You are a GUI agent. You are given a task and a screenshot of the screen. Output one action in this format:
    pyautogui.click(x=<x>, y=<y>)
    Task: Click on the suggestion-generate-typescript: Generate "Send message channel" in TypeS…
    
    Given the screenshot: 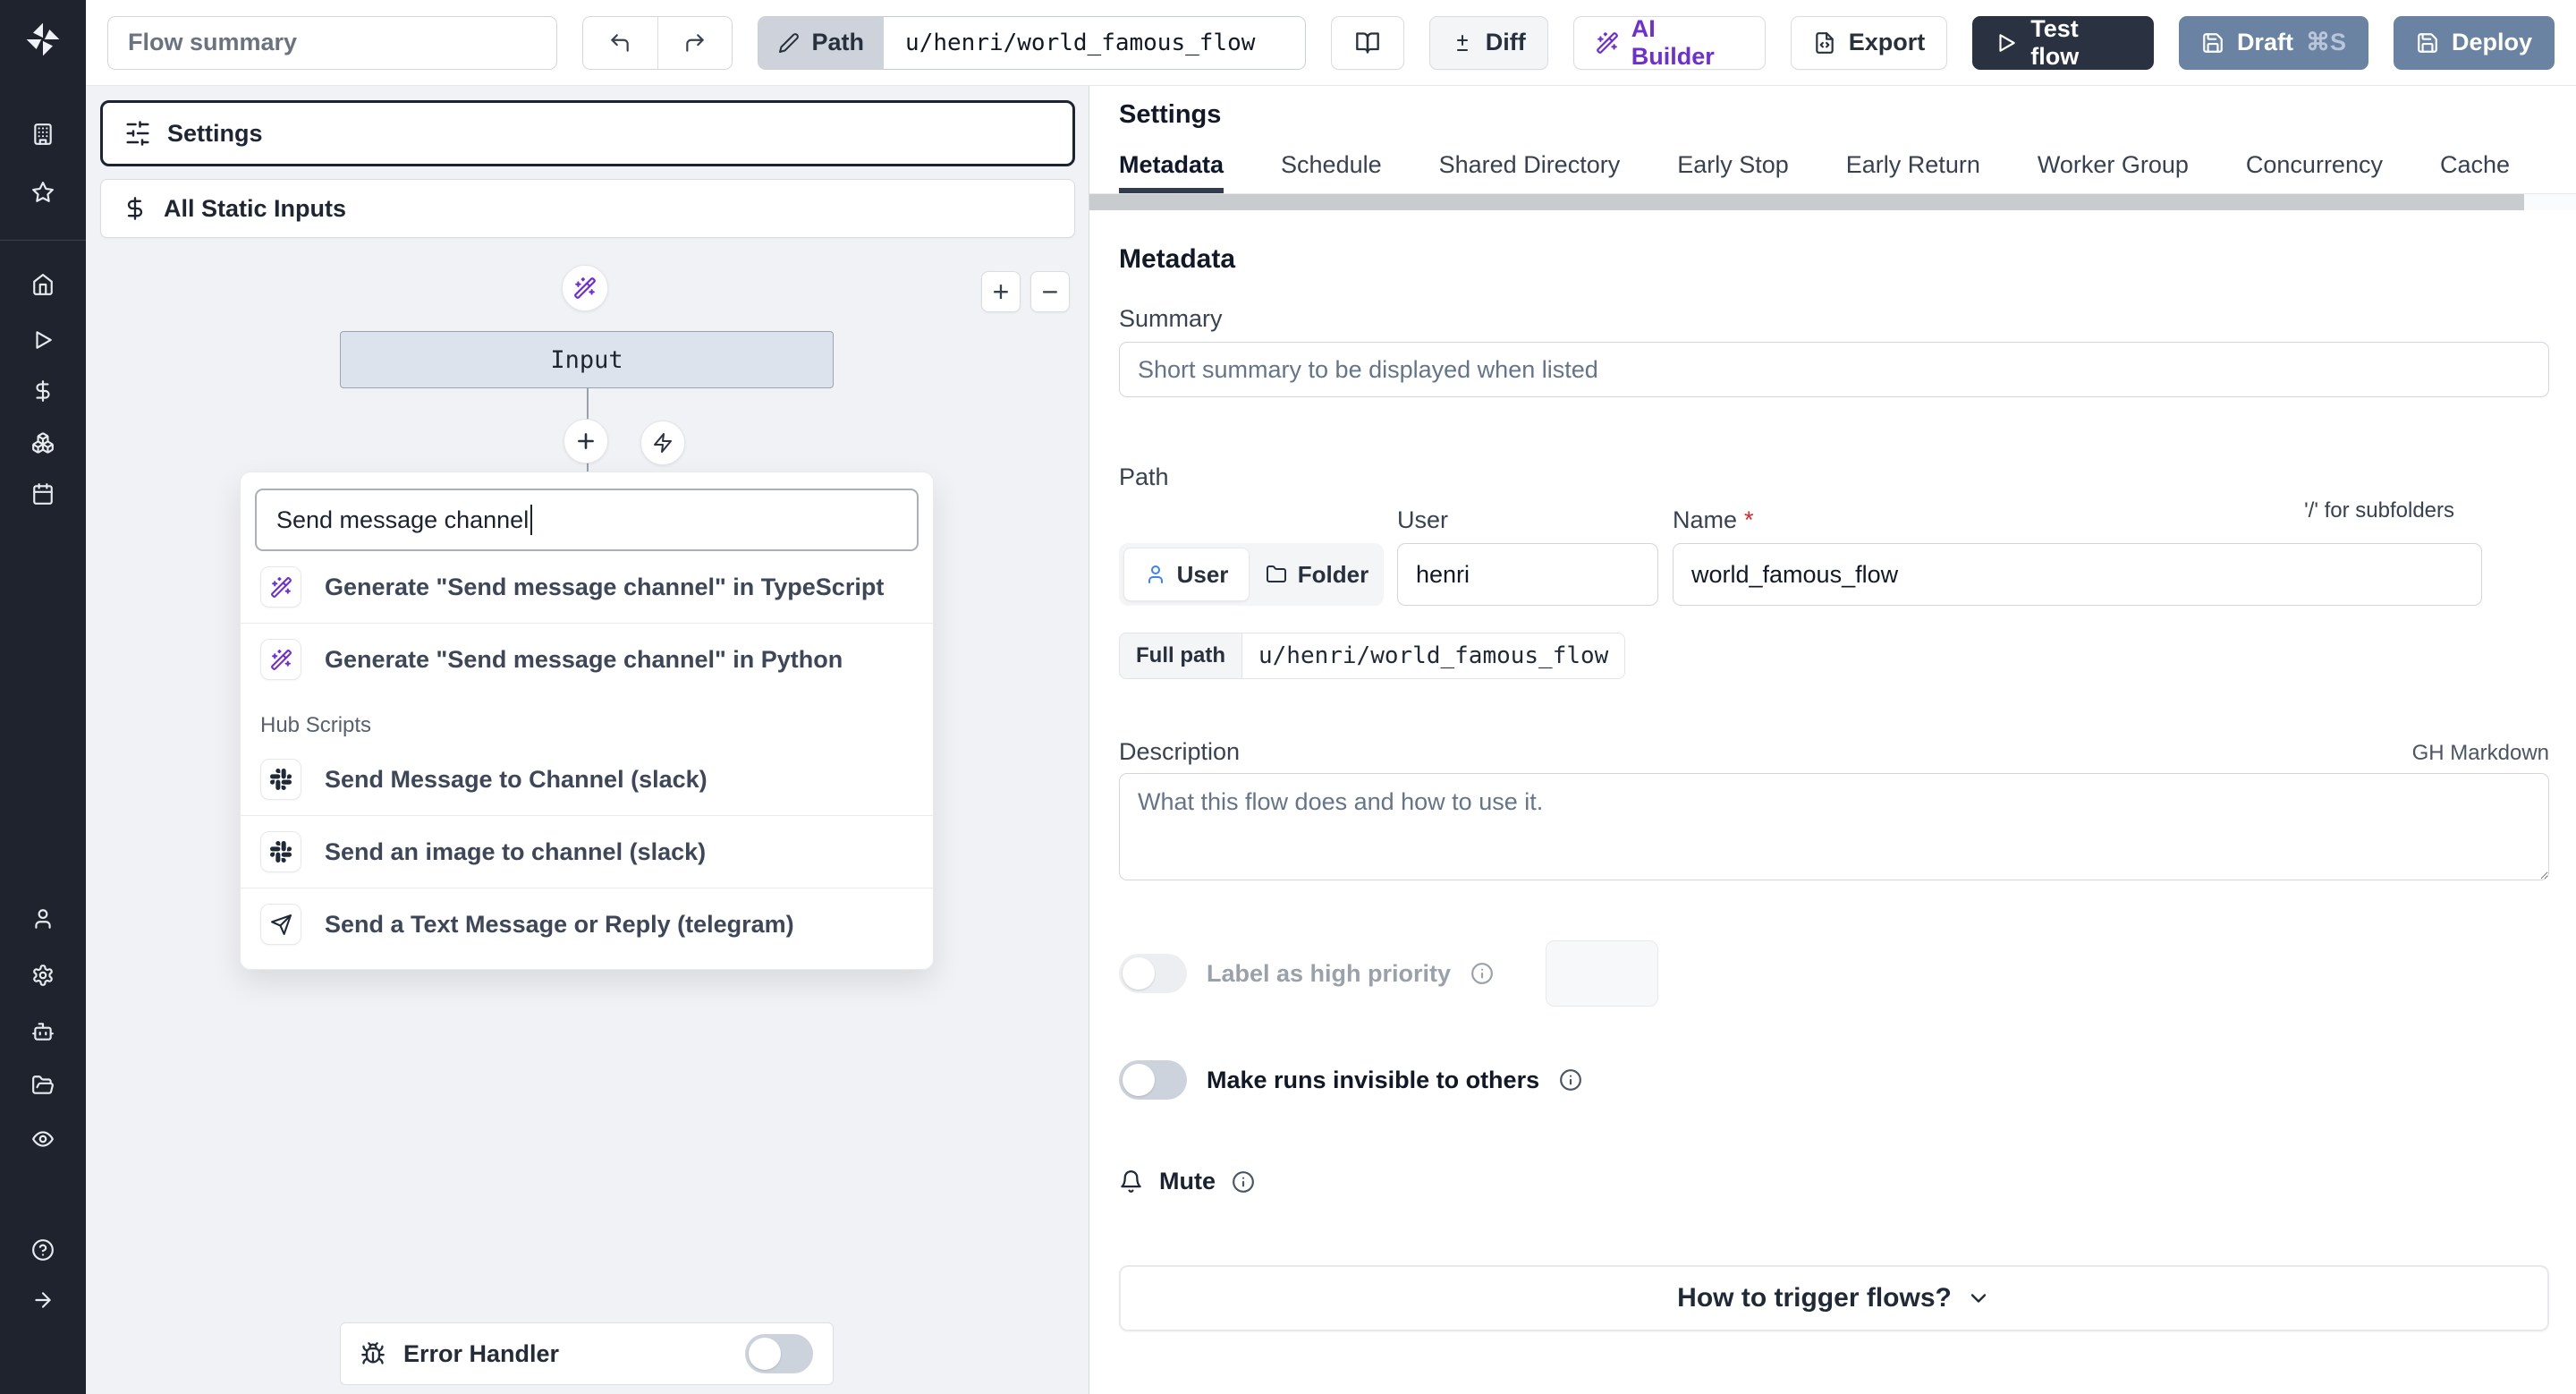 What is the action you would take?
    pyautogui.click(x=587, y=587)
    